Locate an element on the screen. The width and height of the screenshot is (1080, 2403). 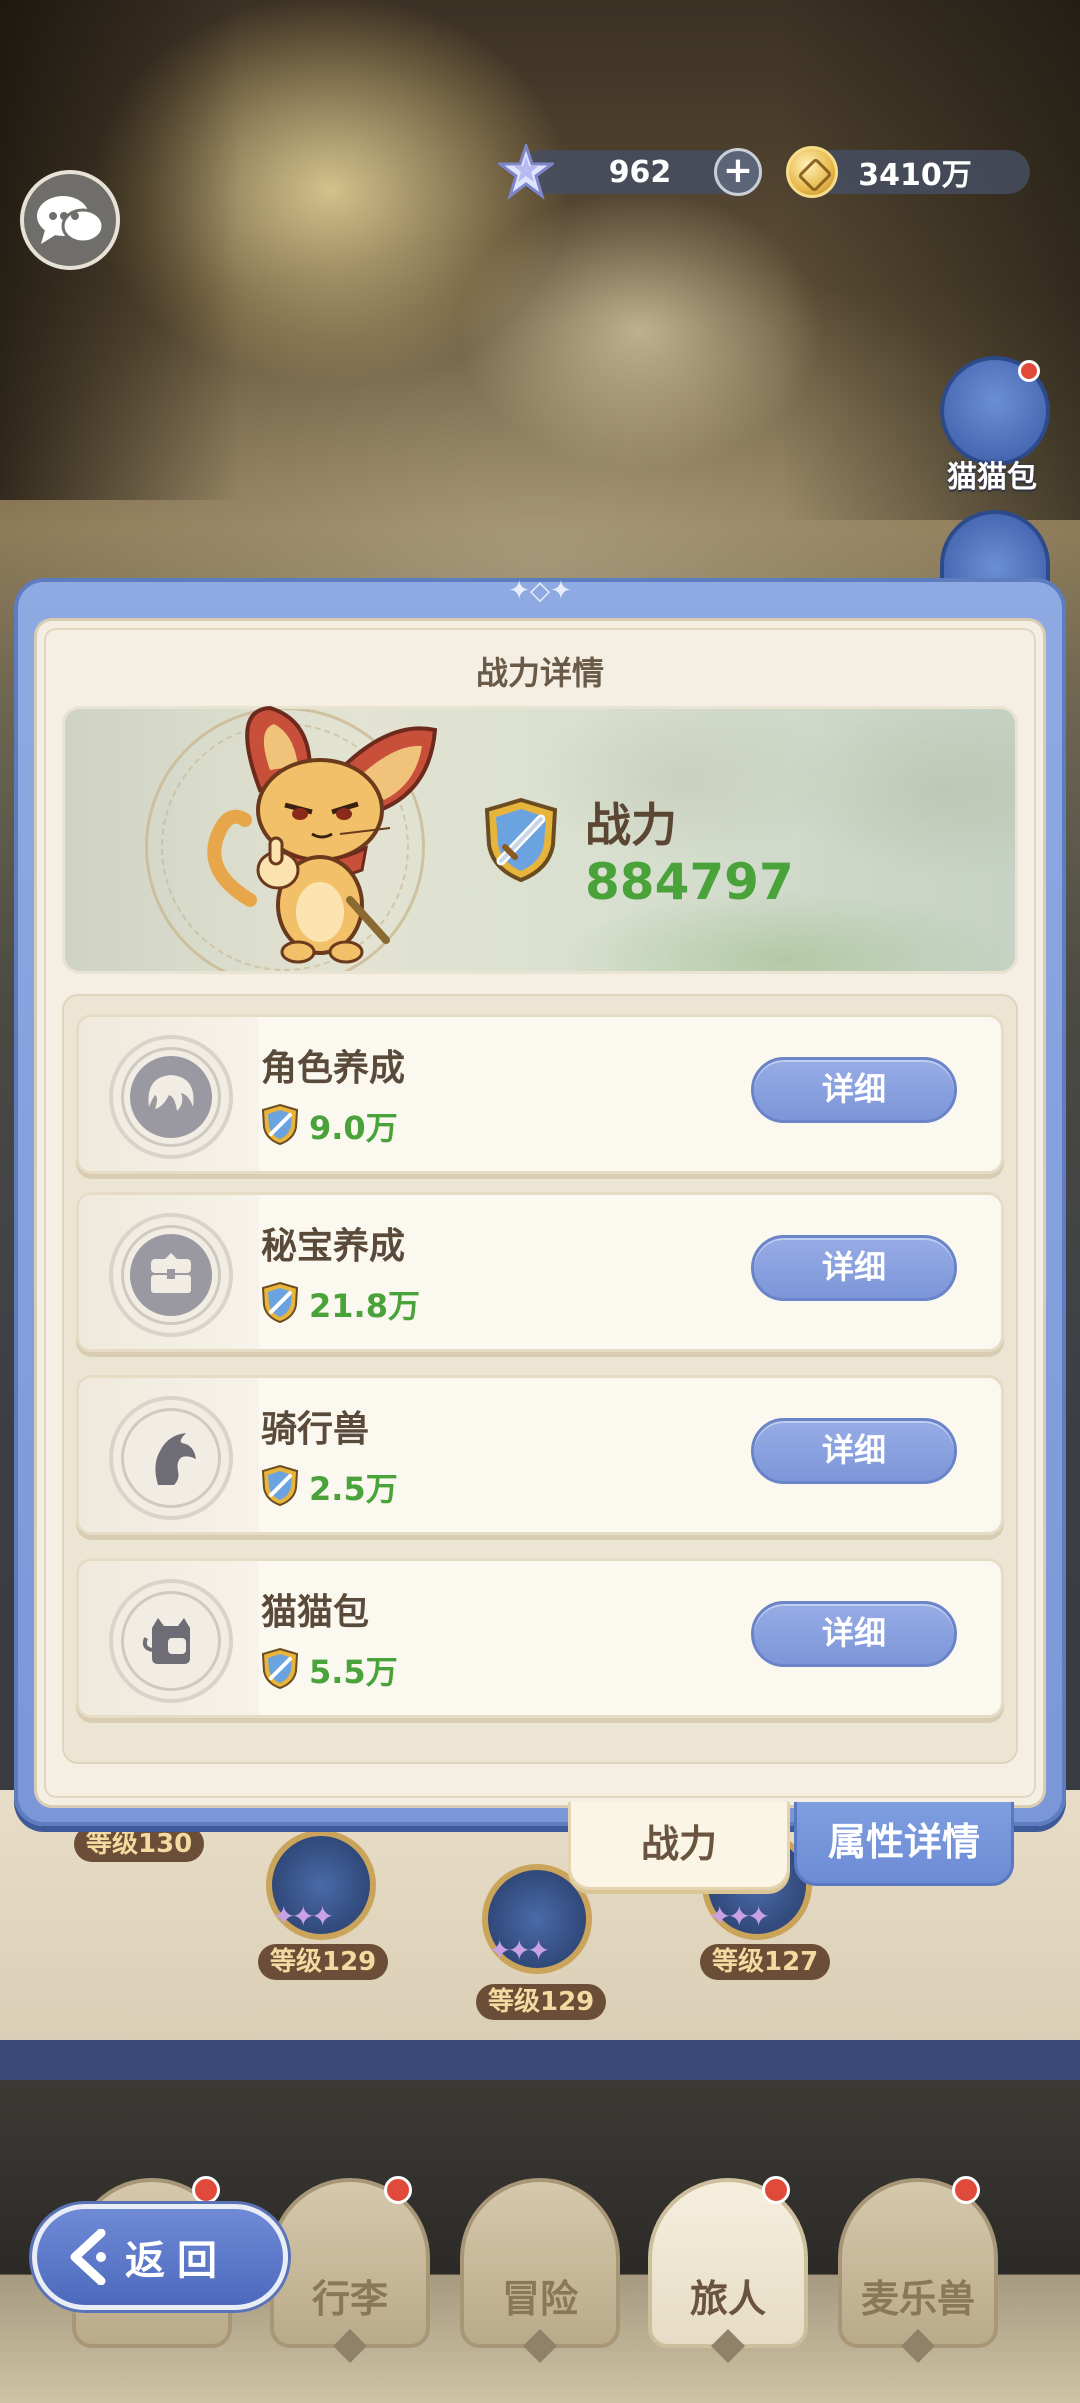
gold-coin-icon is located at coordinates (812, 172).